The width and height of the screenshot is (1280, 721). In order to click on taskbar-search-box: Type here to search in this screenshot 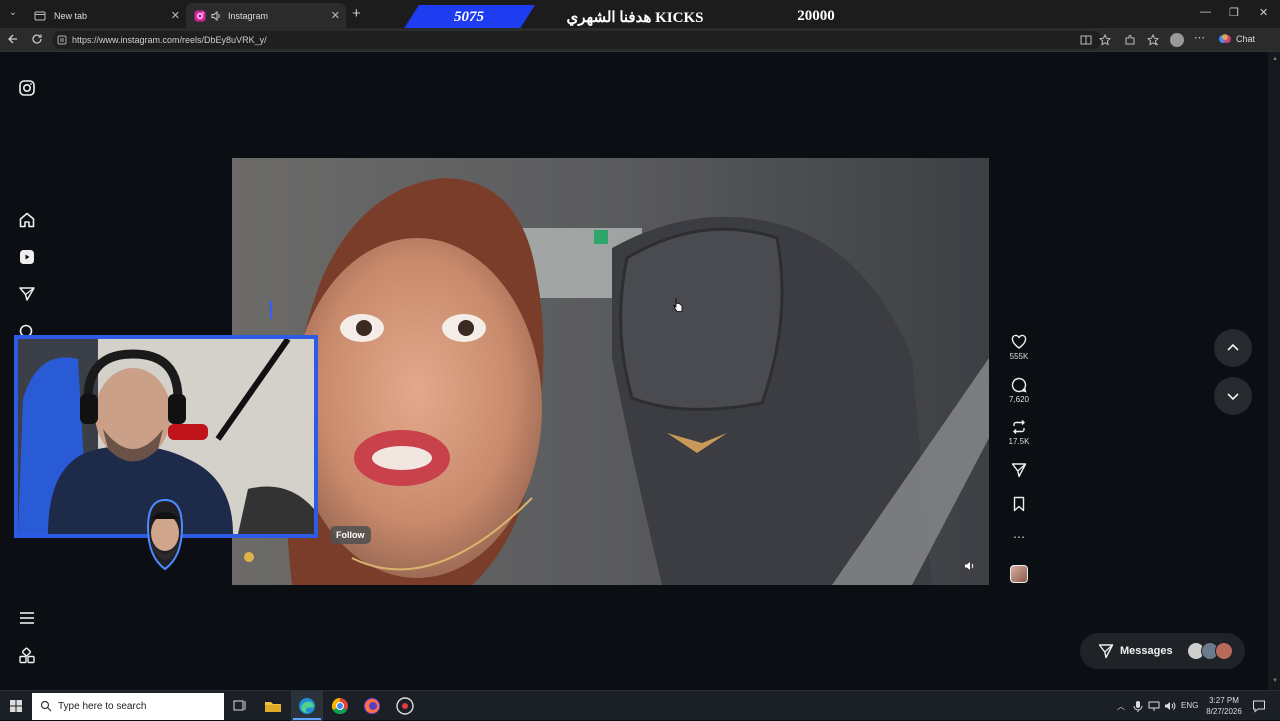, I will do `click(128, 706)`.